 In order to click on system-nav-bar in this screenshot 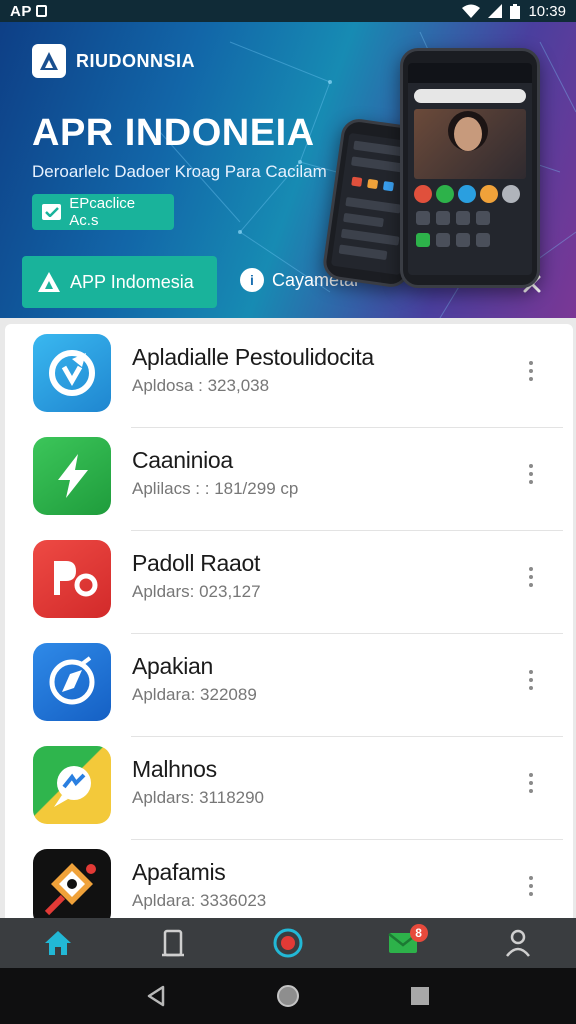, I will do `click(288, 996)`.